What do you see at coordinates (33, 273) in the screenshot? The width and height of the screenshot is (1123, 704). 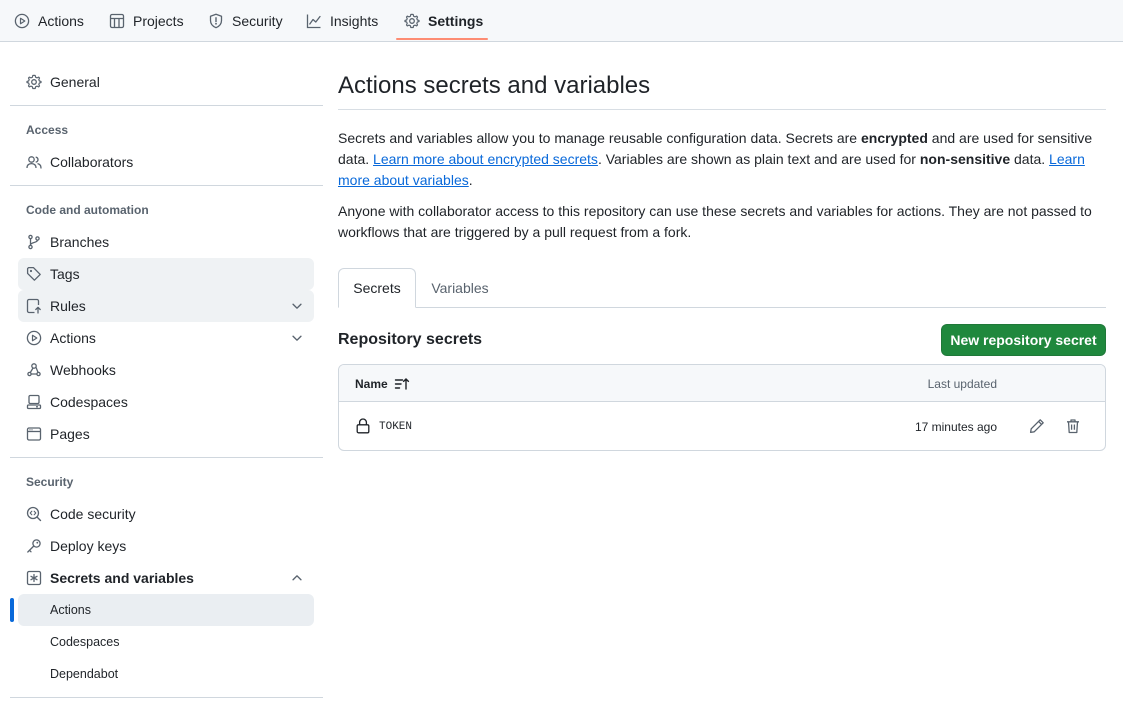 I see `tag-icon` at bounding box center [33, 273].